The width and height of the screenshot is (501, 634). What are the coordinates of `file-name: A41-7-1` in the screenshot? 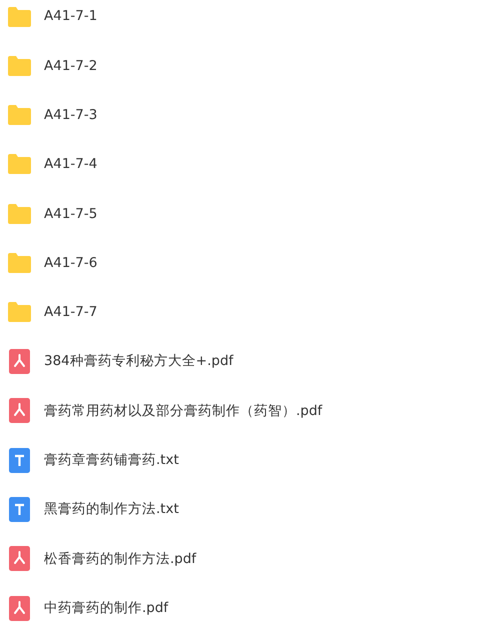 It's located at (71, 16).